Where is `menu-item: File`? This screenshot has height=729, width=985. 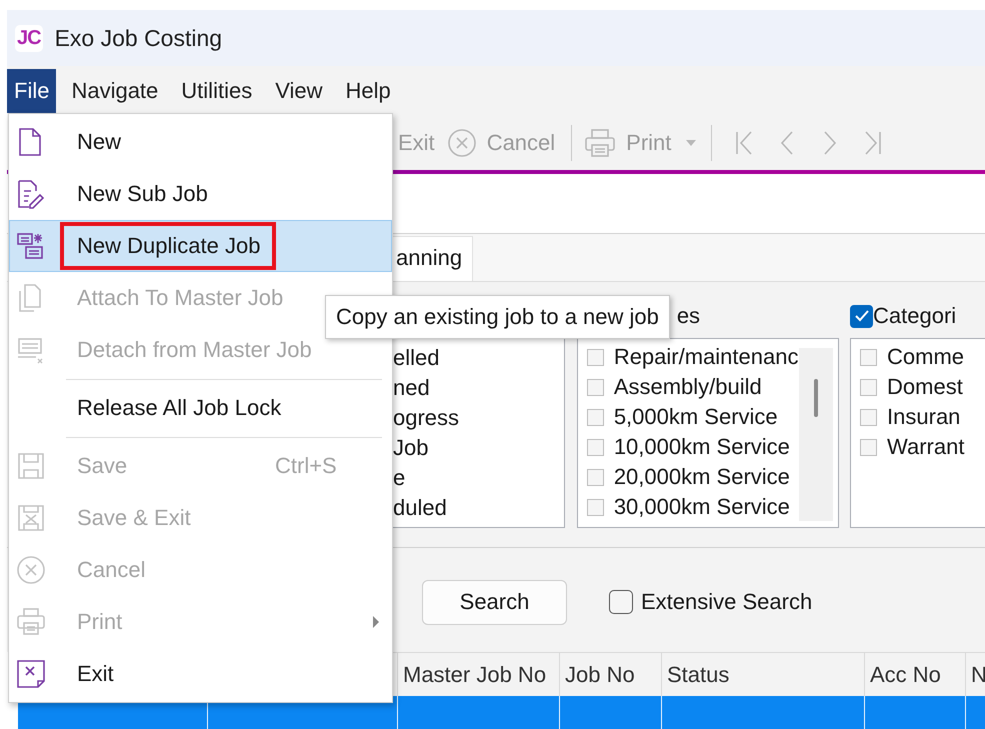 menu-item: File is located at coordinates (31, 90).